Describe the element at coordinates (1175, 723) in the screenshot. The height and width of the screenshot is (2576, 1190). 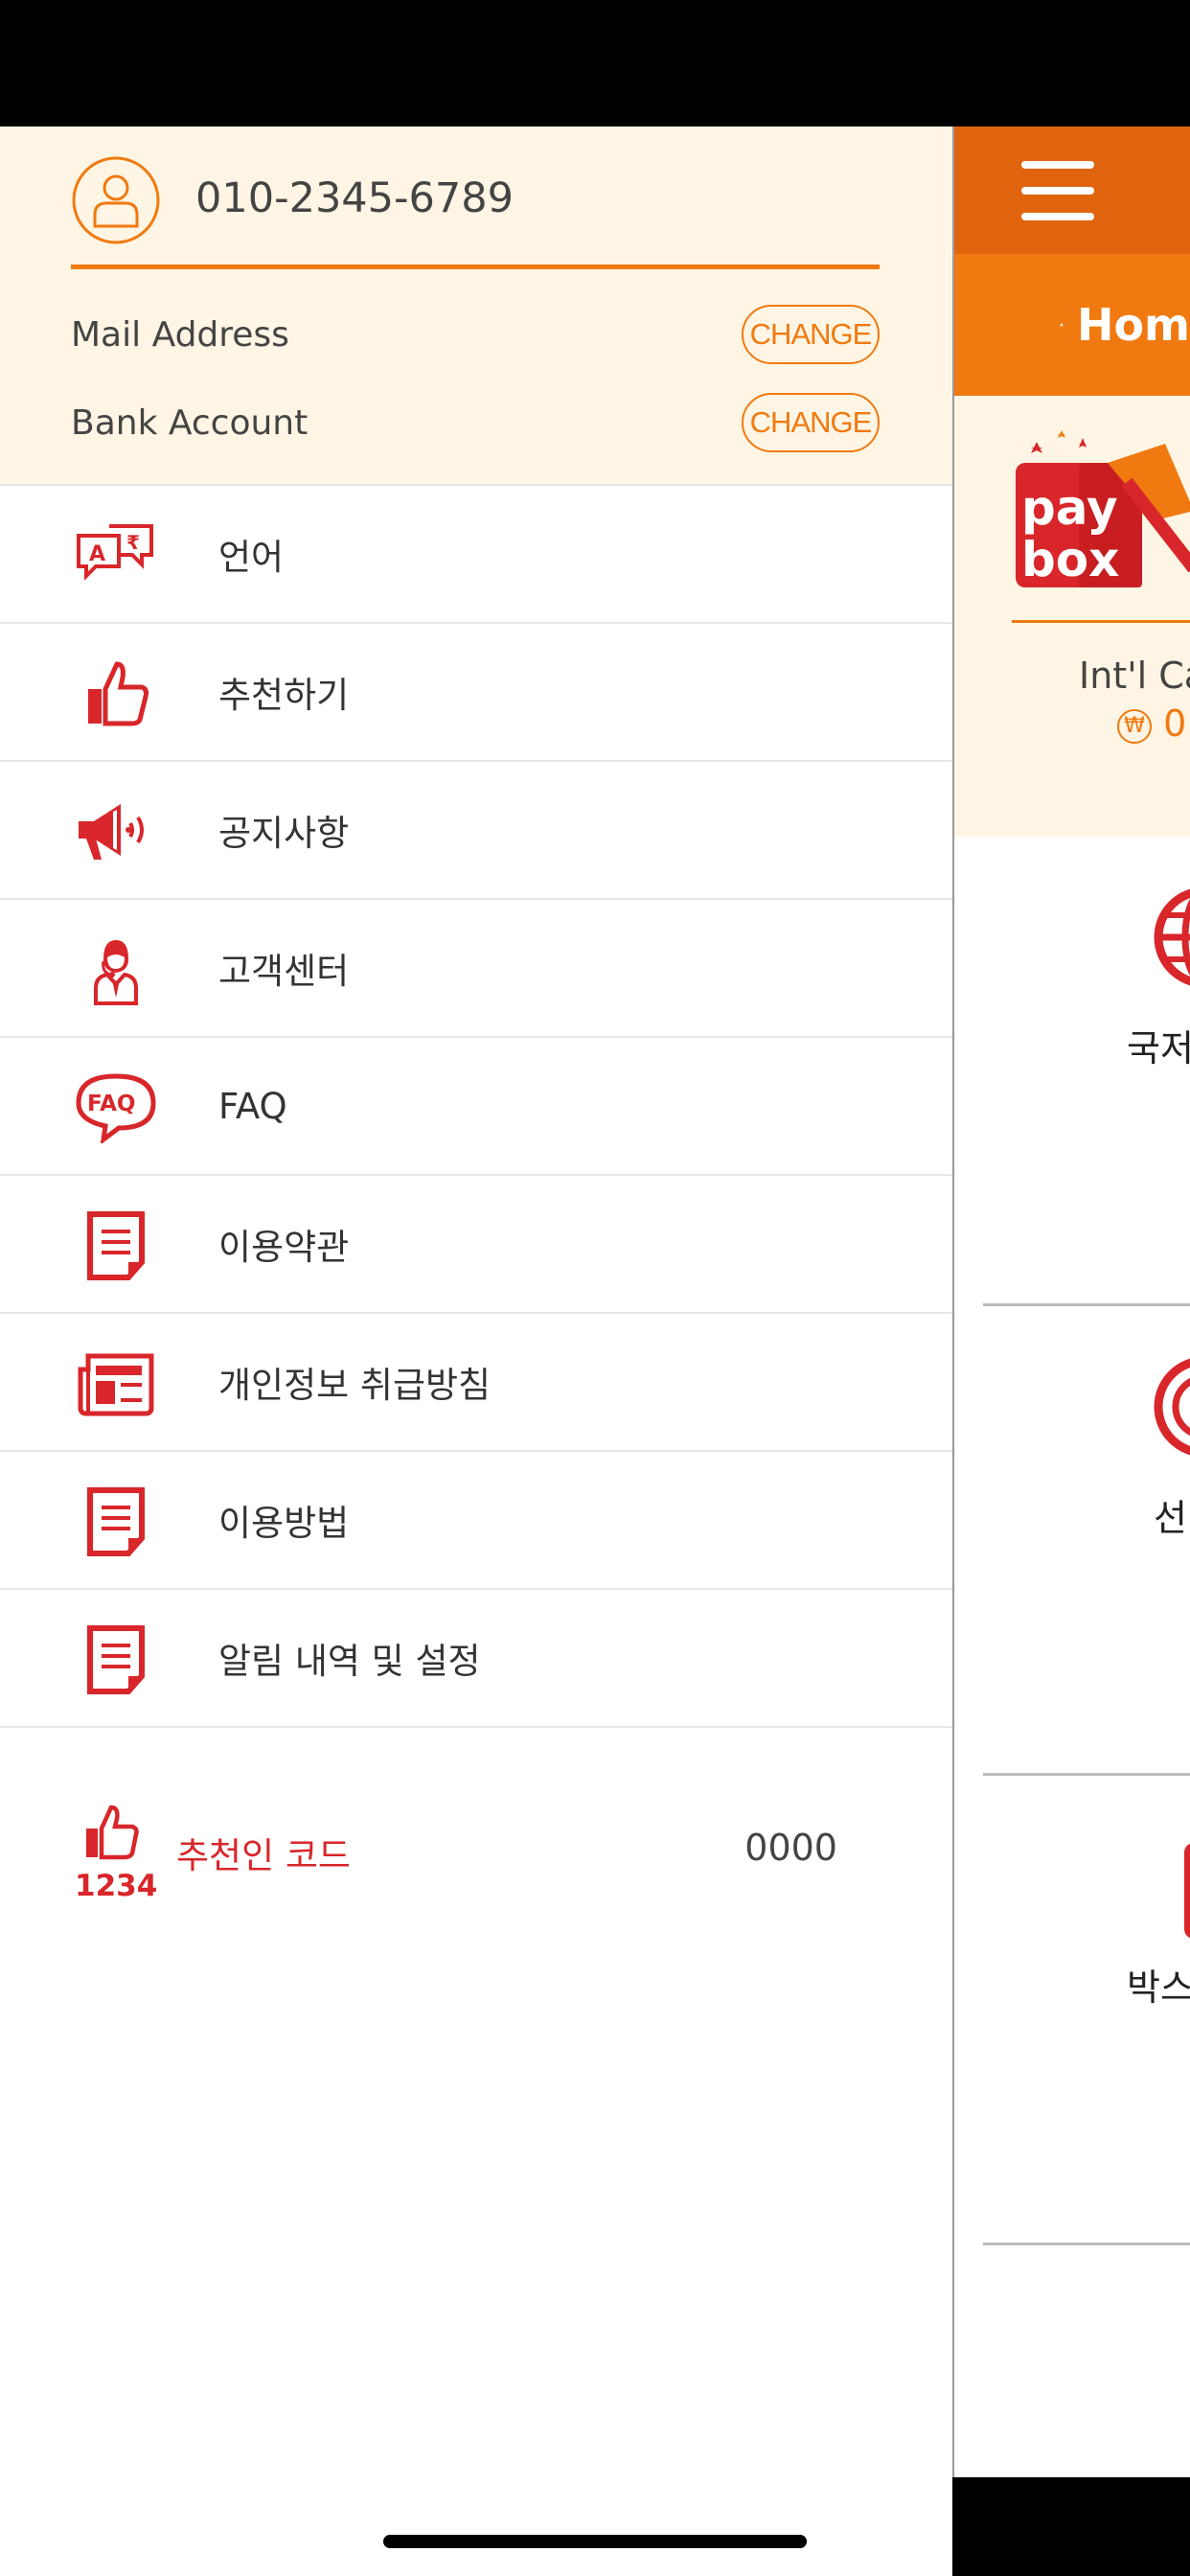
I see `card-balance-value: 0` at that location.